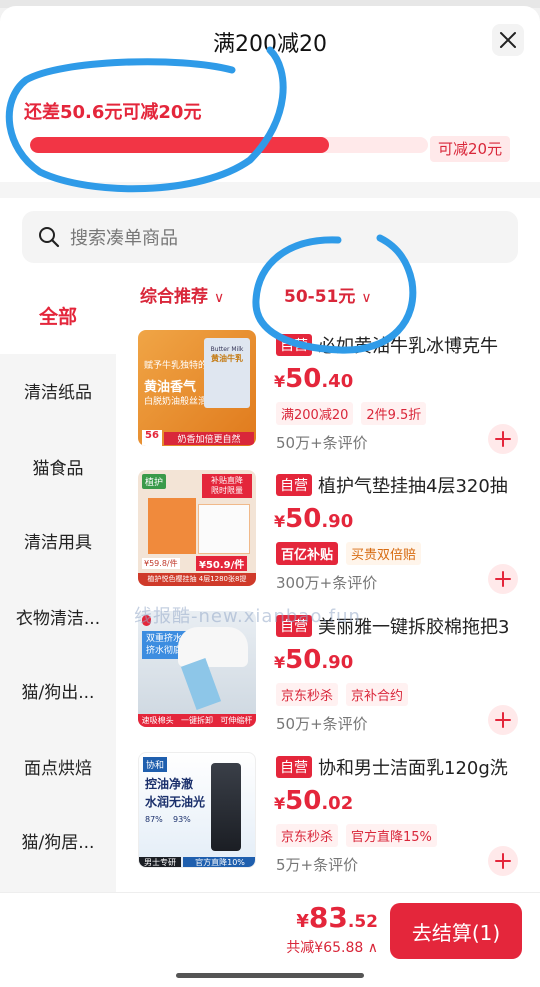  What do you see at coordinates (384, 553) in the screenshot?
I see `guarantee-tag: 买贵双倍赔` at bounding box center [384, 553].